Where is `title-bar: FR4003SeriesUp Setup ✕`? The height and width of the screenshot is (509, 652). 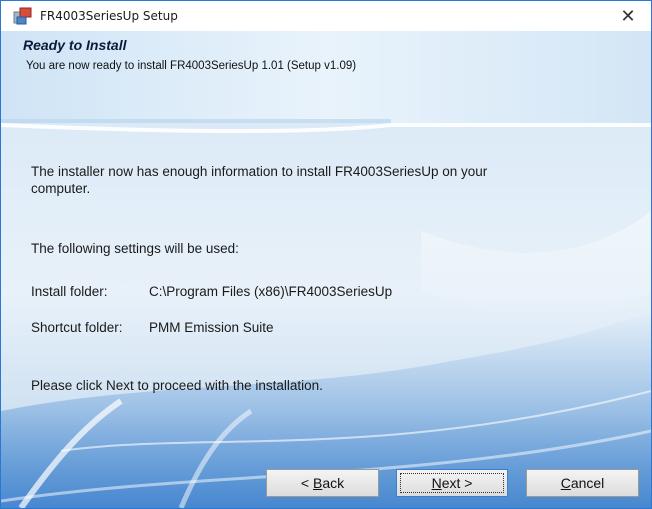
title-bar: FR4003SeriesUp Setup ✕ is located at coordinates (326, 16).